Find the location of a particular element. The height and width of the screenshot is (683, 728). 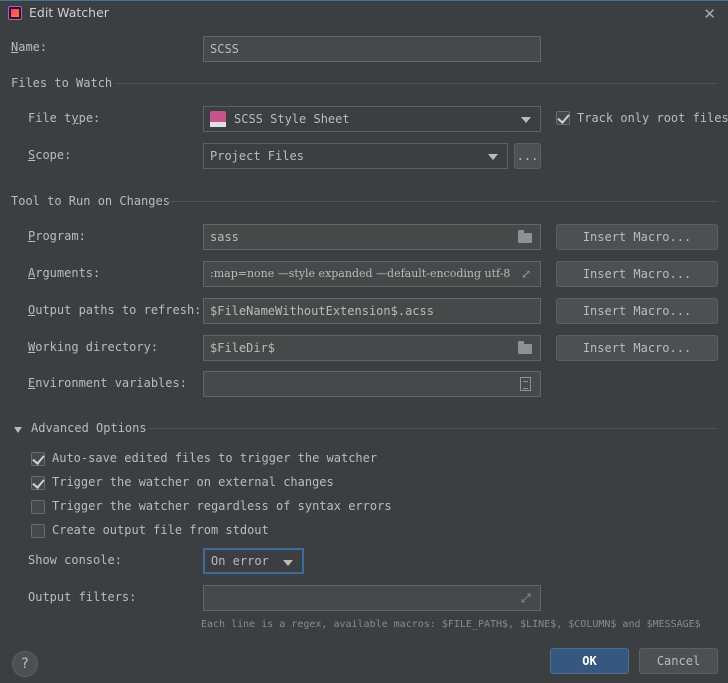

stdout-label: Create output file from stdout is located at coordinates (160, 530).